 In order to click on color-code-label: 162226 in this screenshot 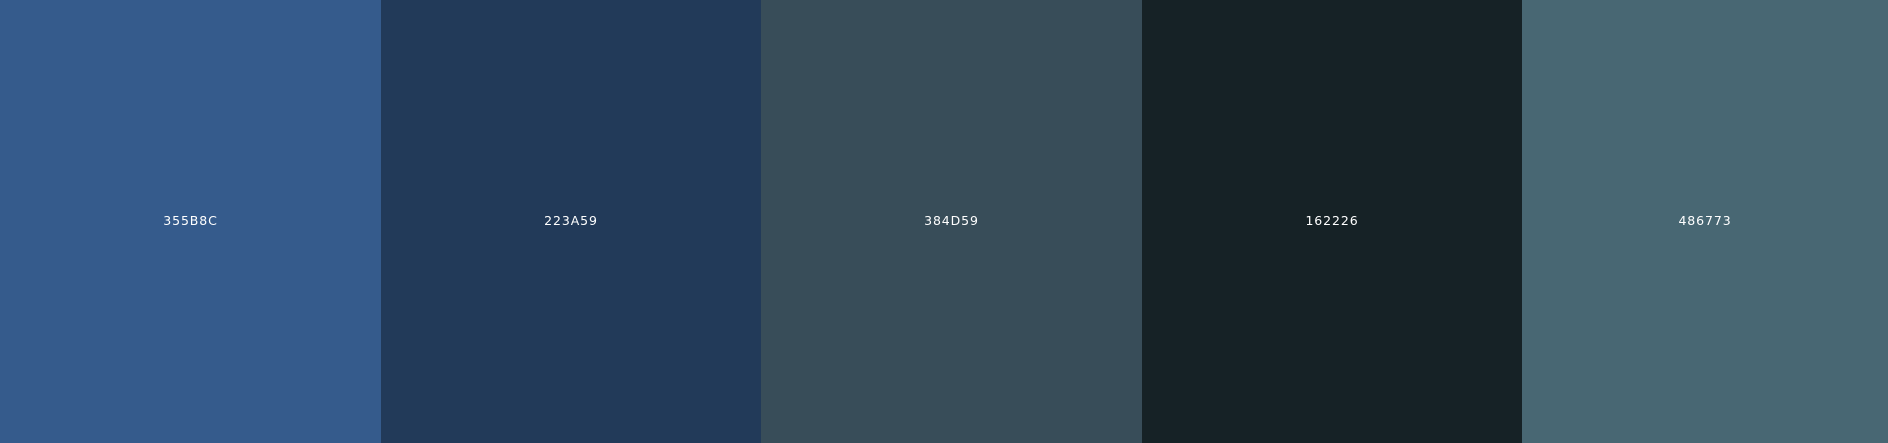, I will do `click(1331, 221)`.